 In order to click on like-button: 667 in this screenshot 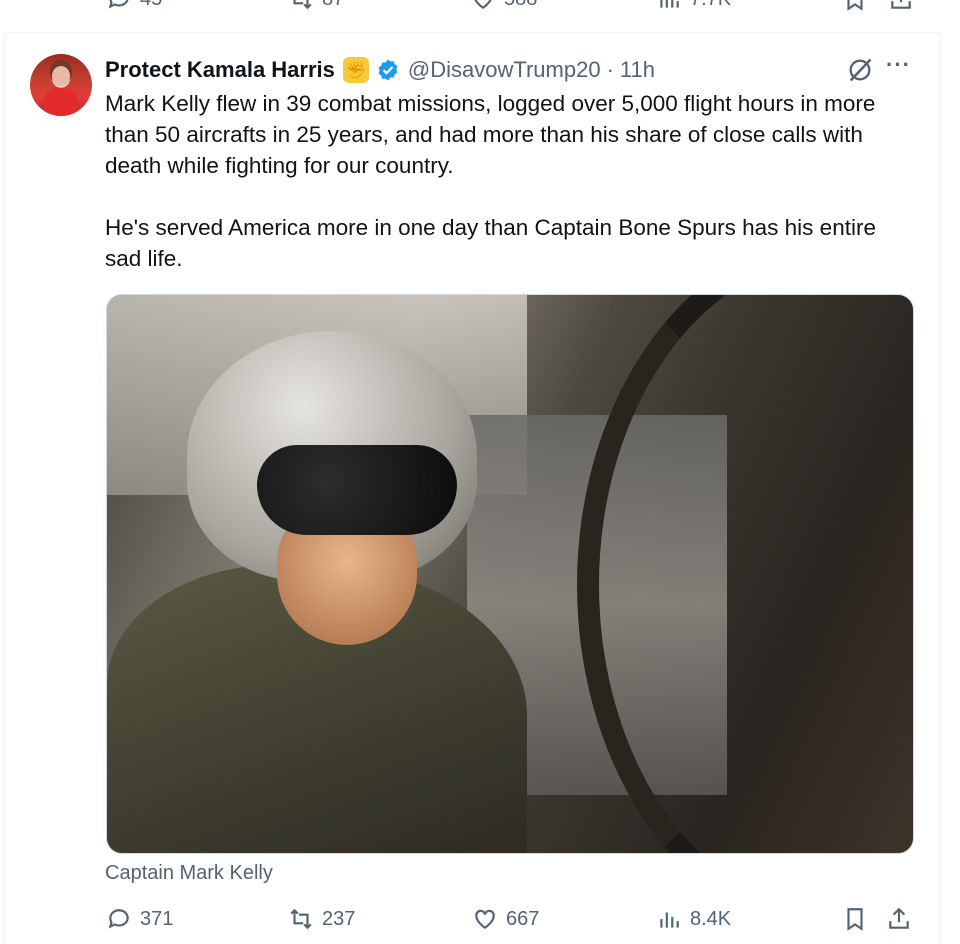, I will do `click(505, 919)`.